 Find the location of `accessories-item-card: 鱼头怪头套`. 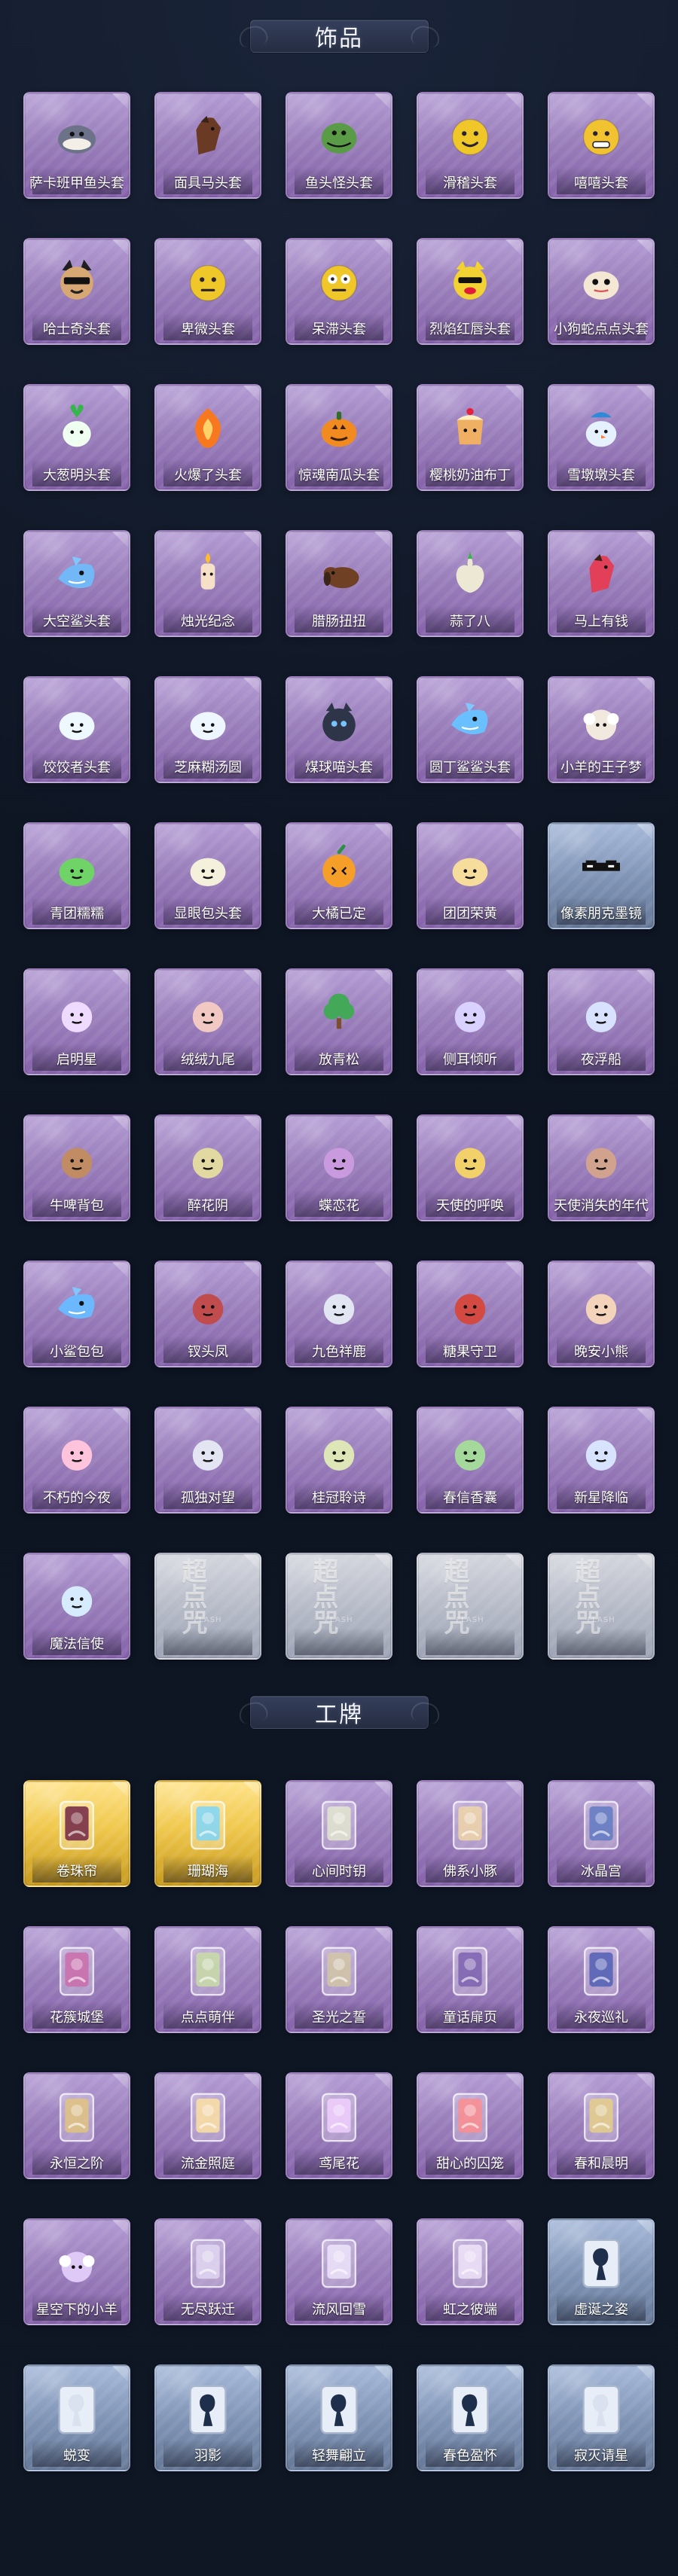

accessories-item-card: 鱼头怪头套 is located at coordinates (339, 145).